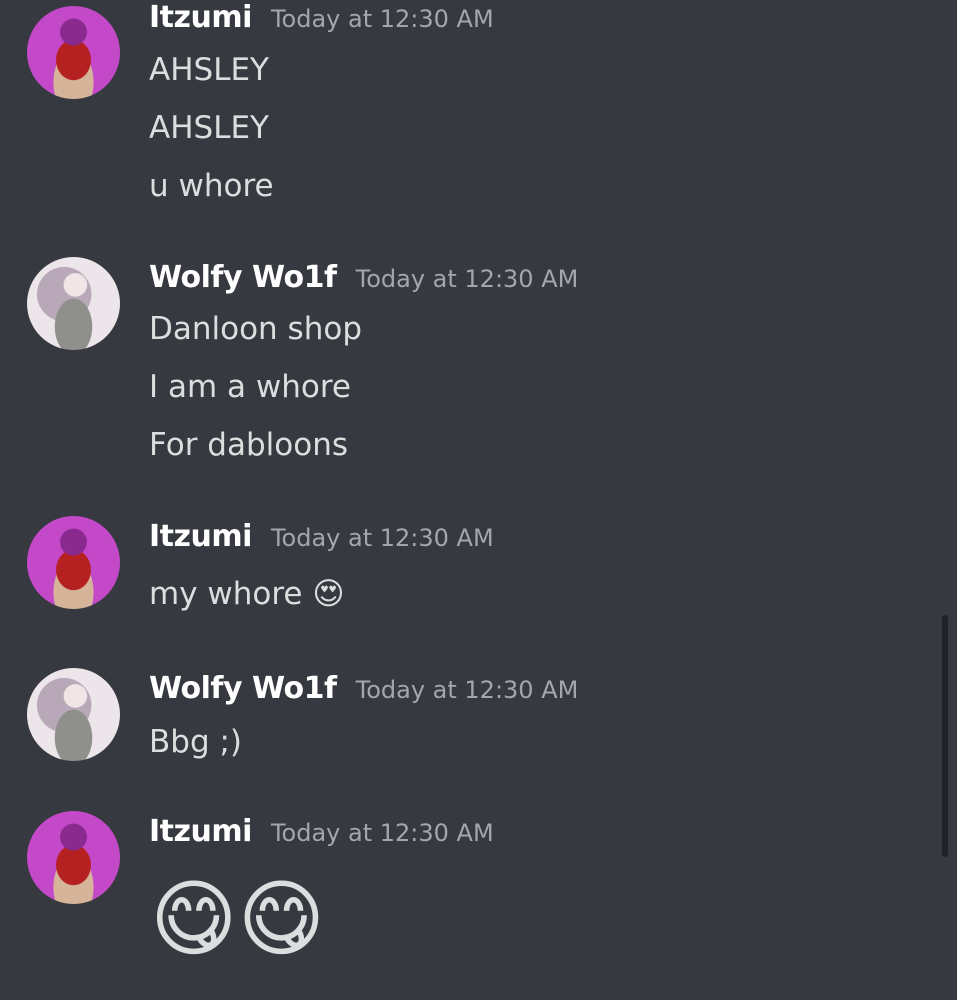 The image size is (957, 1000). What do you see at coordinates (248, 445) in the screenshot?
I see `message-text: For dabloons` at bounding box center [248, 445].